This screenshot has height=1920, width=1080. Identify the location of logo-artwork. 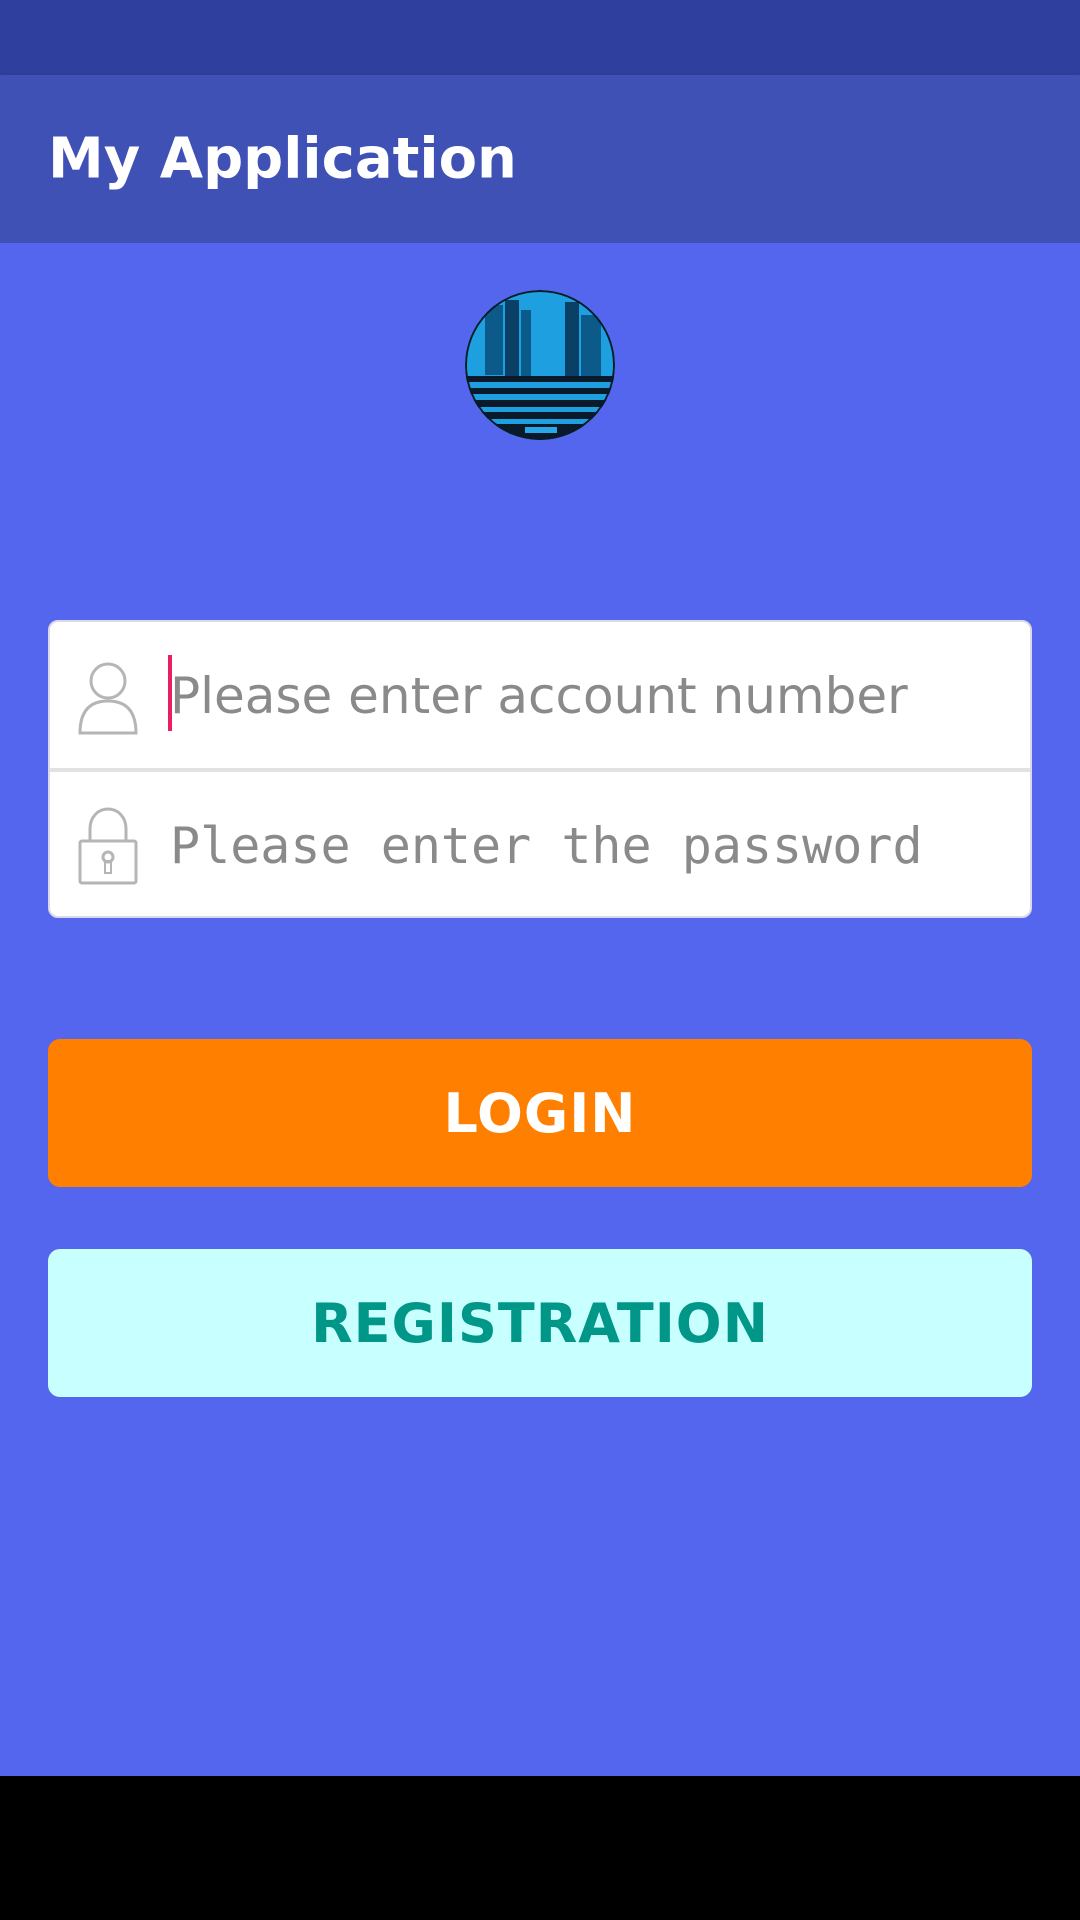
(540, 365).